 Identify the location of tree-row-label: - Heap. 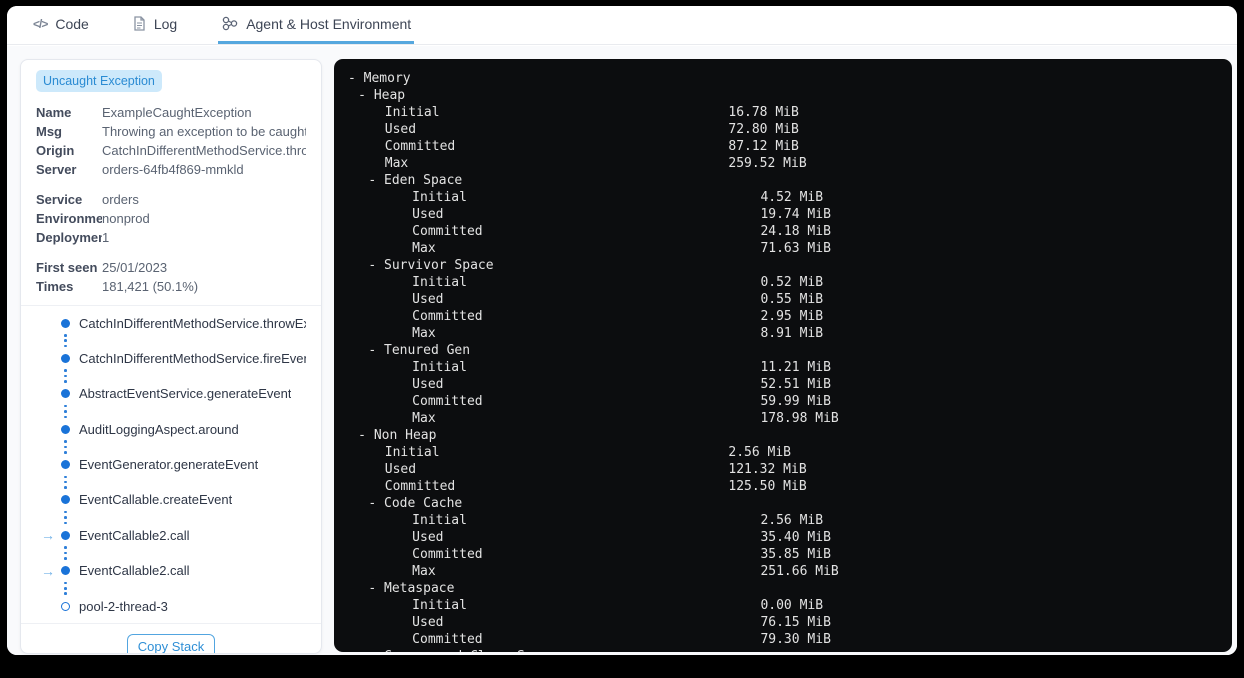
(382, 95).